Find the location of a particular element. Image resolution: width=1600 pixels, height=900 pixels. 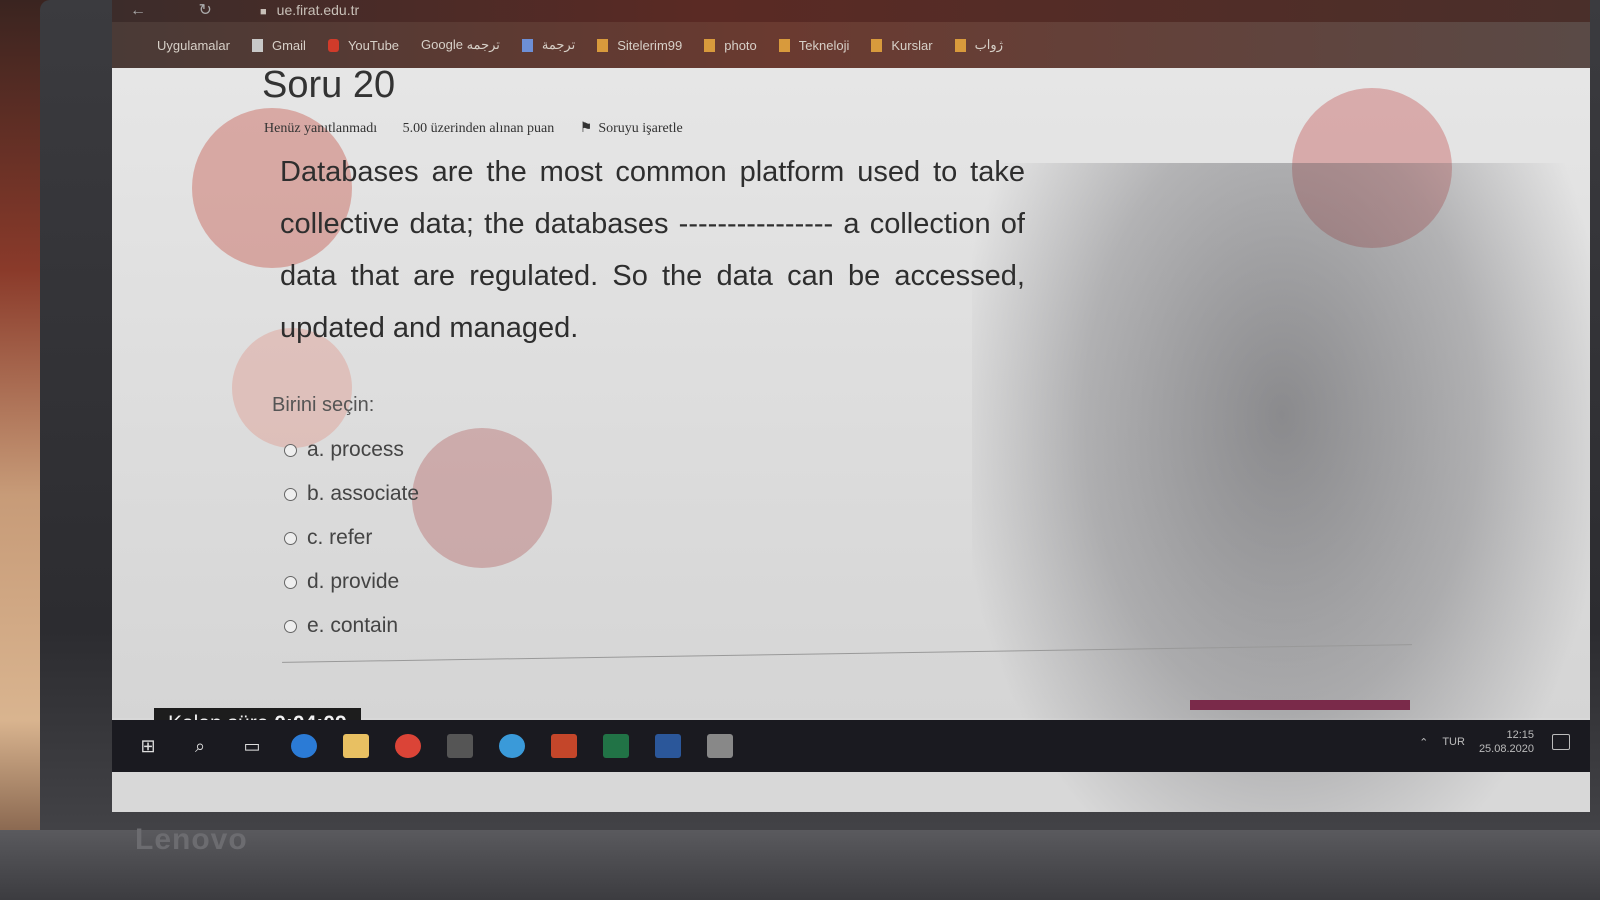

flag-label: Soruyu işaretle is located at coordinates (640, 128).